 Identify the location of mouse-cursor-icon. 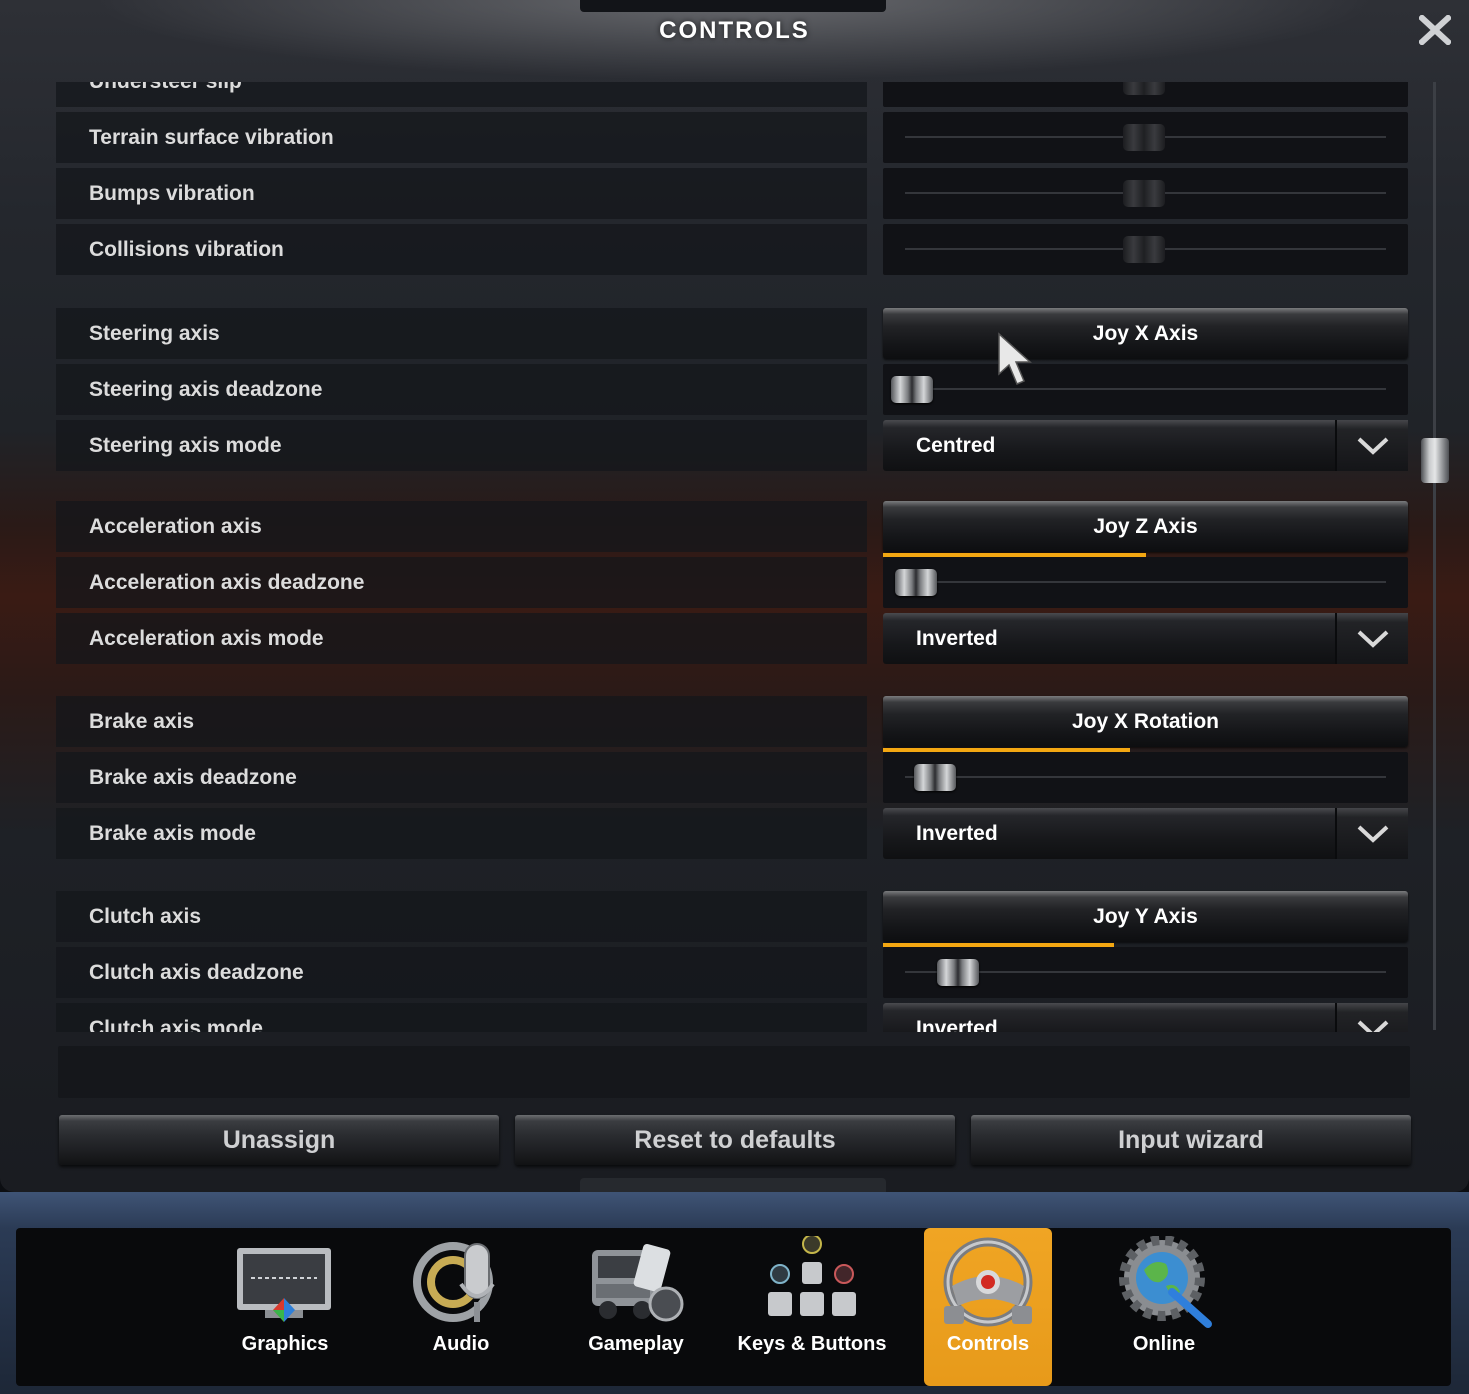
(1015, 358).